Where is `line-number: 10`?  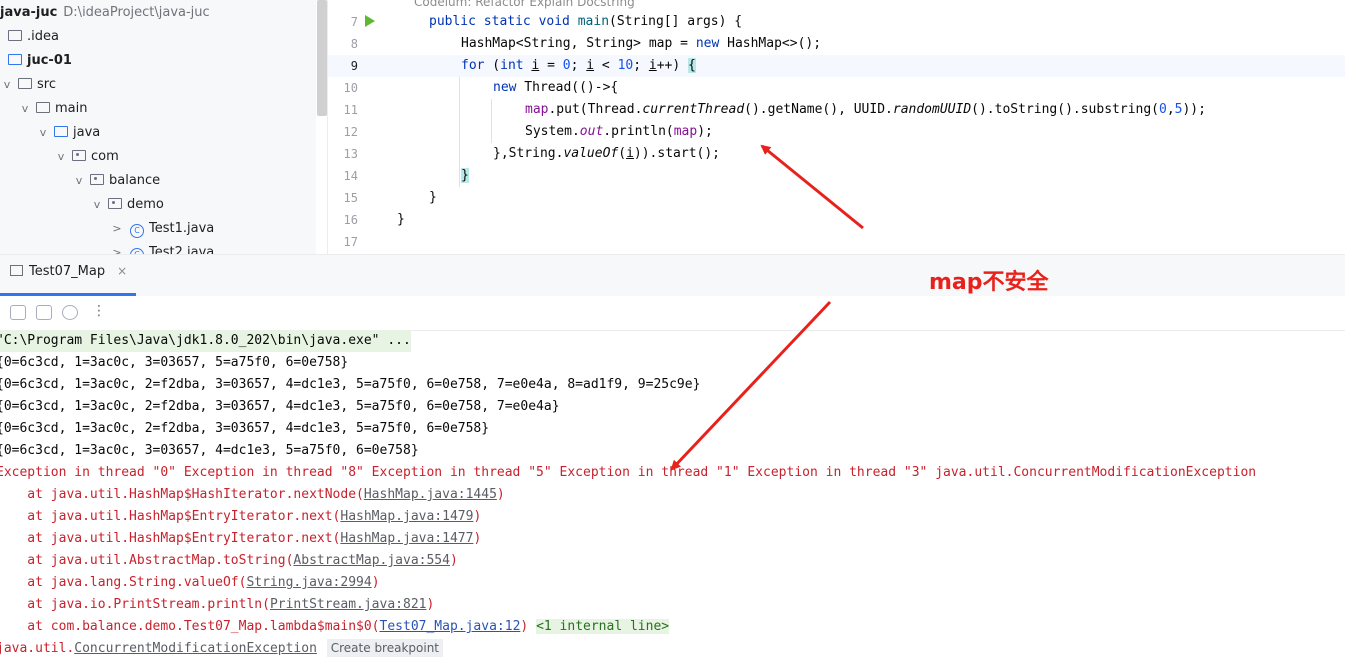 line-number: 10 is located at coordinates (350, 88).